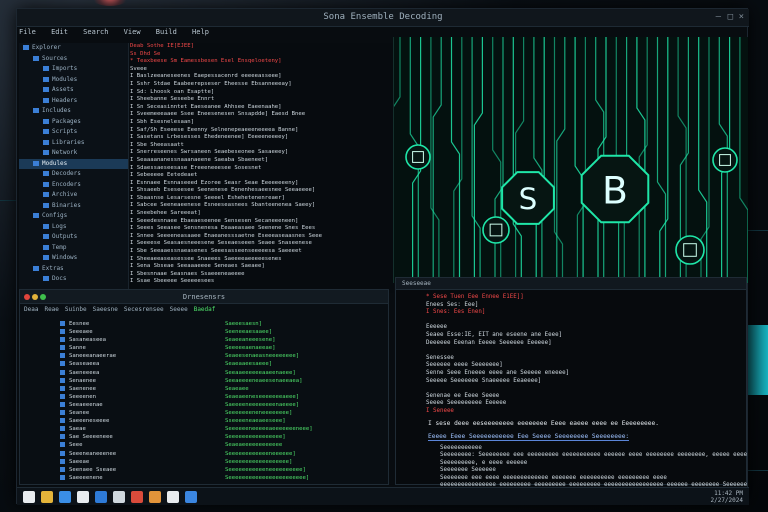 This screenshot has width=768, height=512. Describe the element at coordinates (101, 497) in the screenshot. I see `store-icon` at that location.